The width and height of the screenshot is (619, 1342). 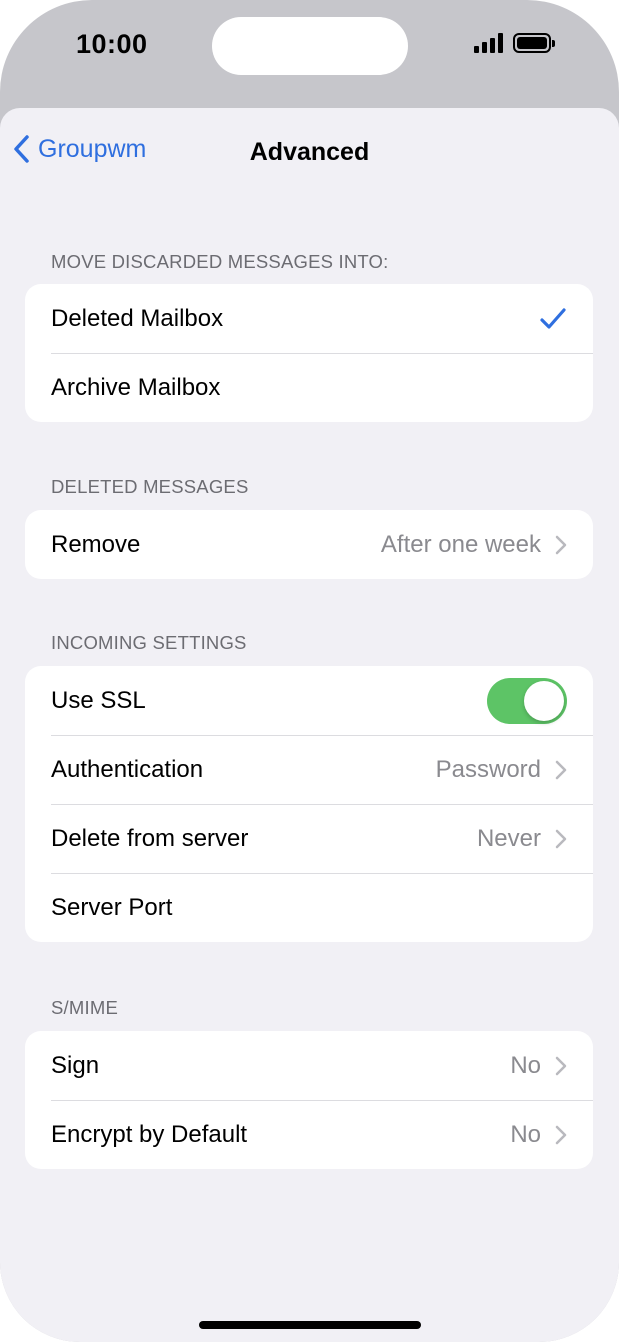 I want to click on row-label: Authentication, so click(x=127, y=769).